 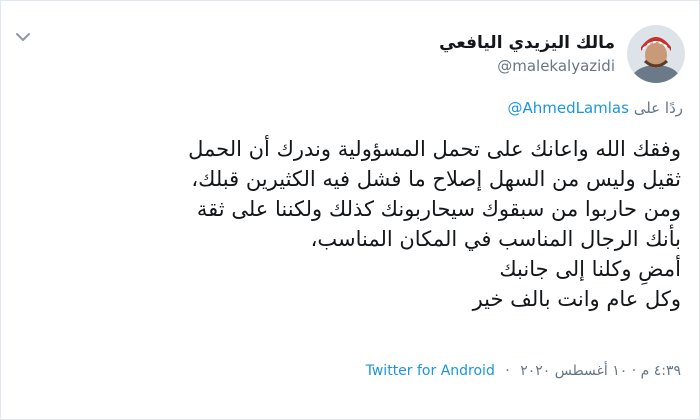 I want to click on chevron-down-icon, so click(x=23, y=37).